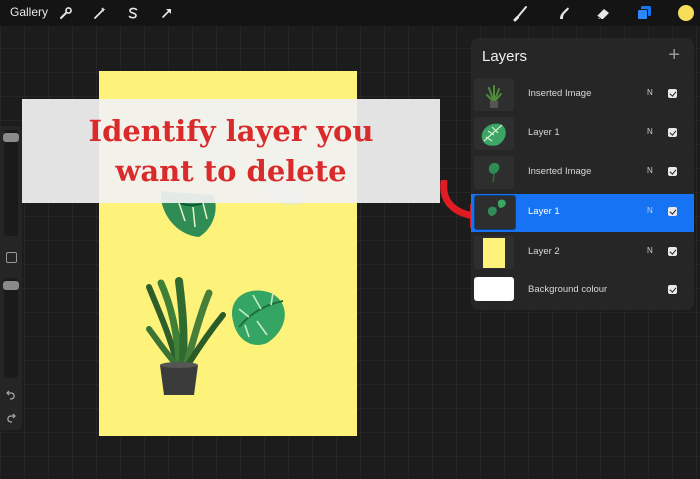 This screenshot has width=700, height=479. What do you see at coordinates (66, 13) in the screenshot?
I see `wrench-icon` at bounding box center [66, 13].